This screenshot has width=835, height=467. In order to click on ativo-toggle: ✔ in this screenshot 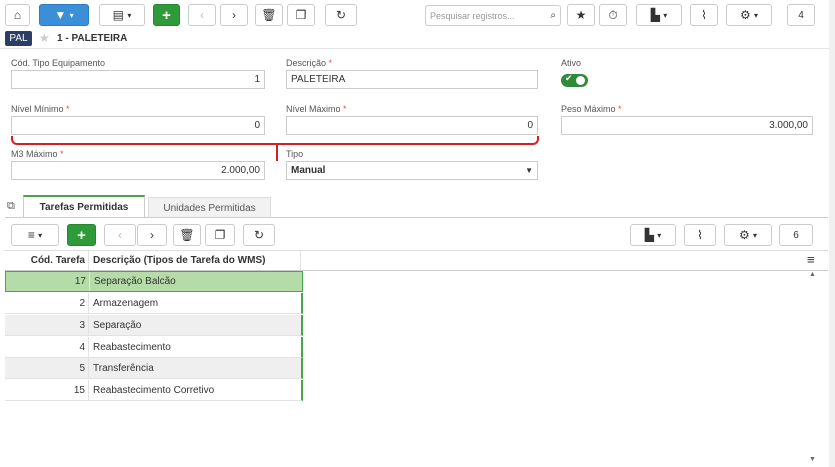, I will do `click(574, 80)`.